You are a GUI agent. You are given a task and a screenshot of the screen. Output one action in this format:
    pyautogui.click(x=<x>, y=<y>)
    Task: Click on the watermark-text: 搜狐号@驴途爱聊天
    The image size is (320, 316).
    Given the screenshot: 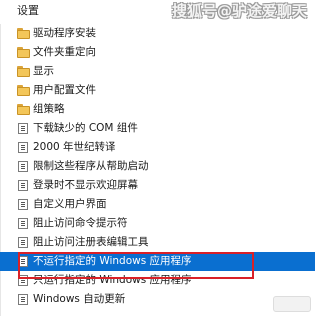 What is the action you would take?
    pyautogui.click(x=239, y=11)
    